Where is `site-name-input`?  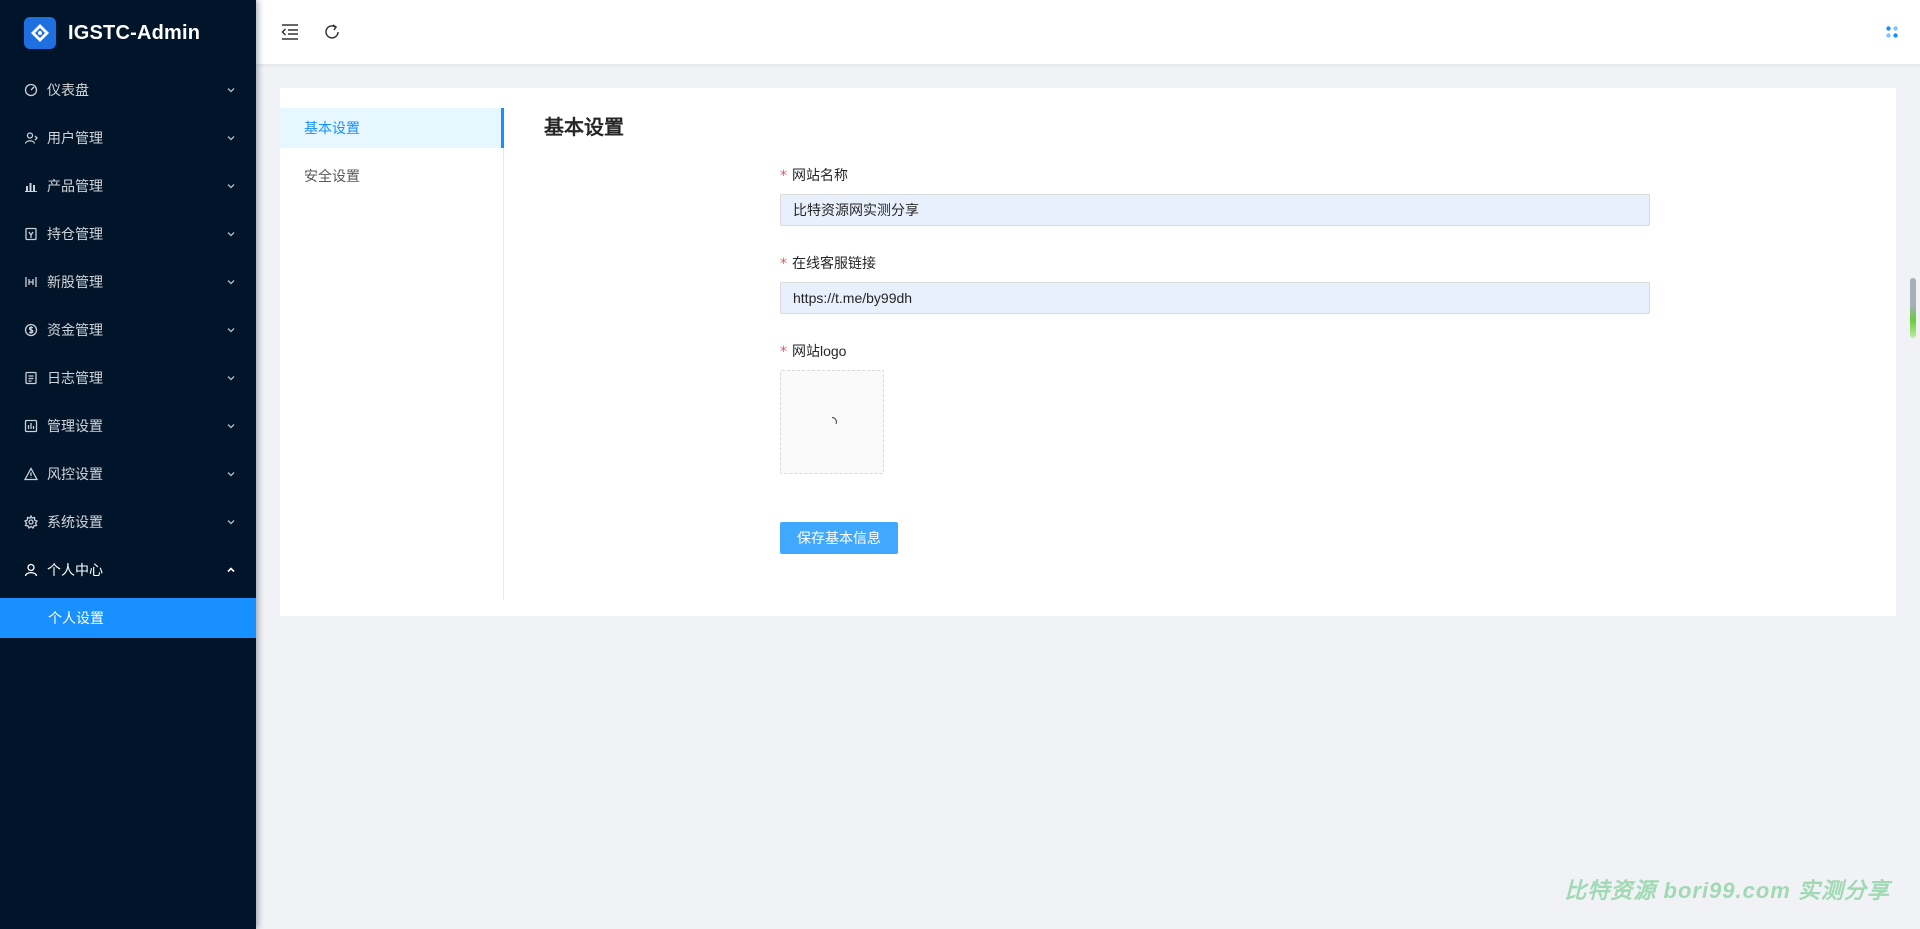
site-name-input is located at coordinates (1215, 210).